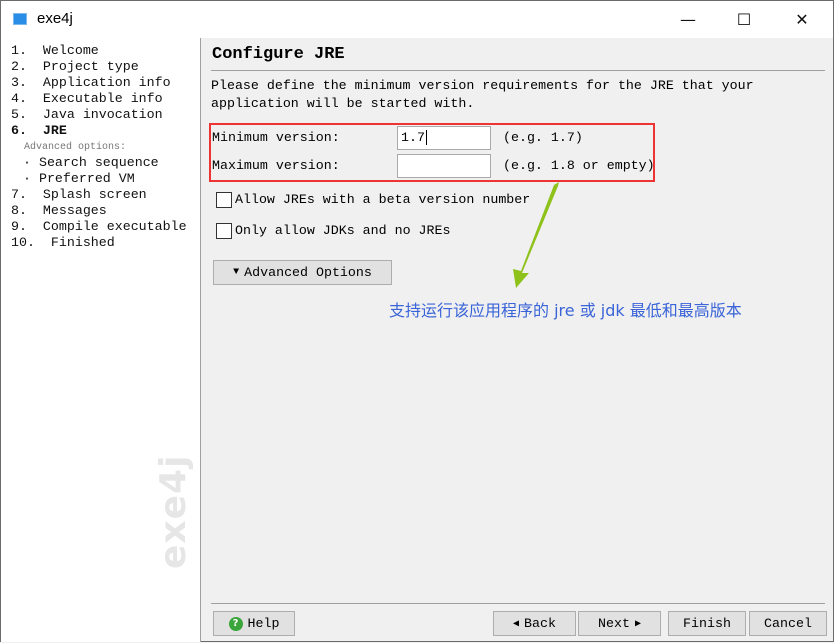 This screenshot has width=834, height=643. Describe the element at coordinates (614, 623) in the screenshot. I see `next-label: Next` at that location.